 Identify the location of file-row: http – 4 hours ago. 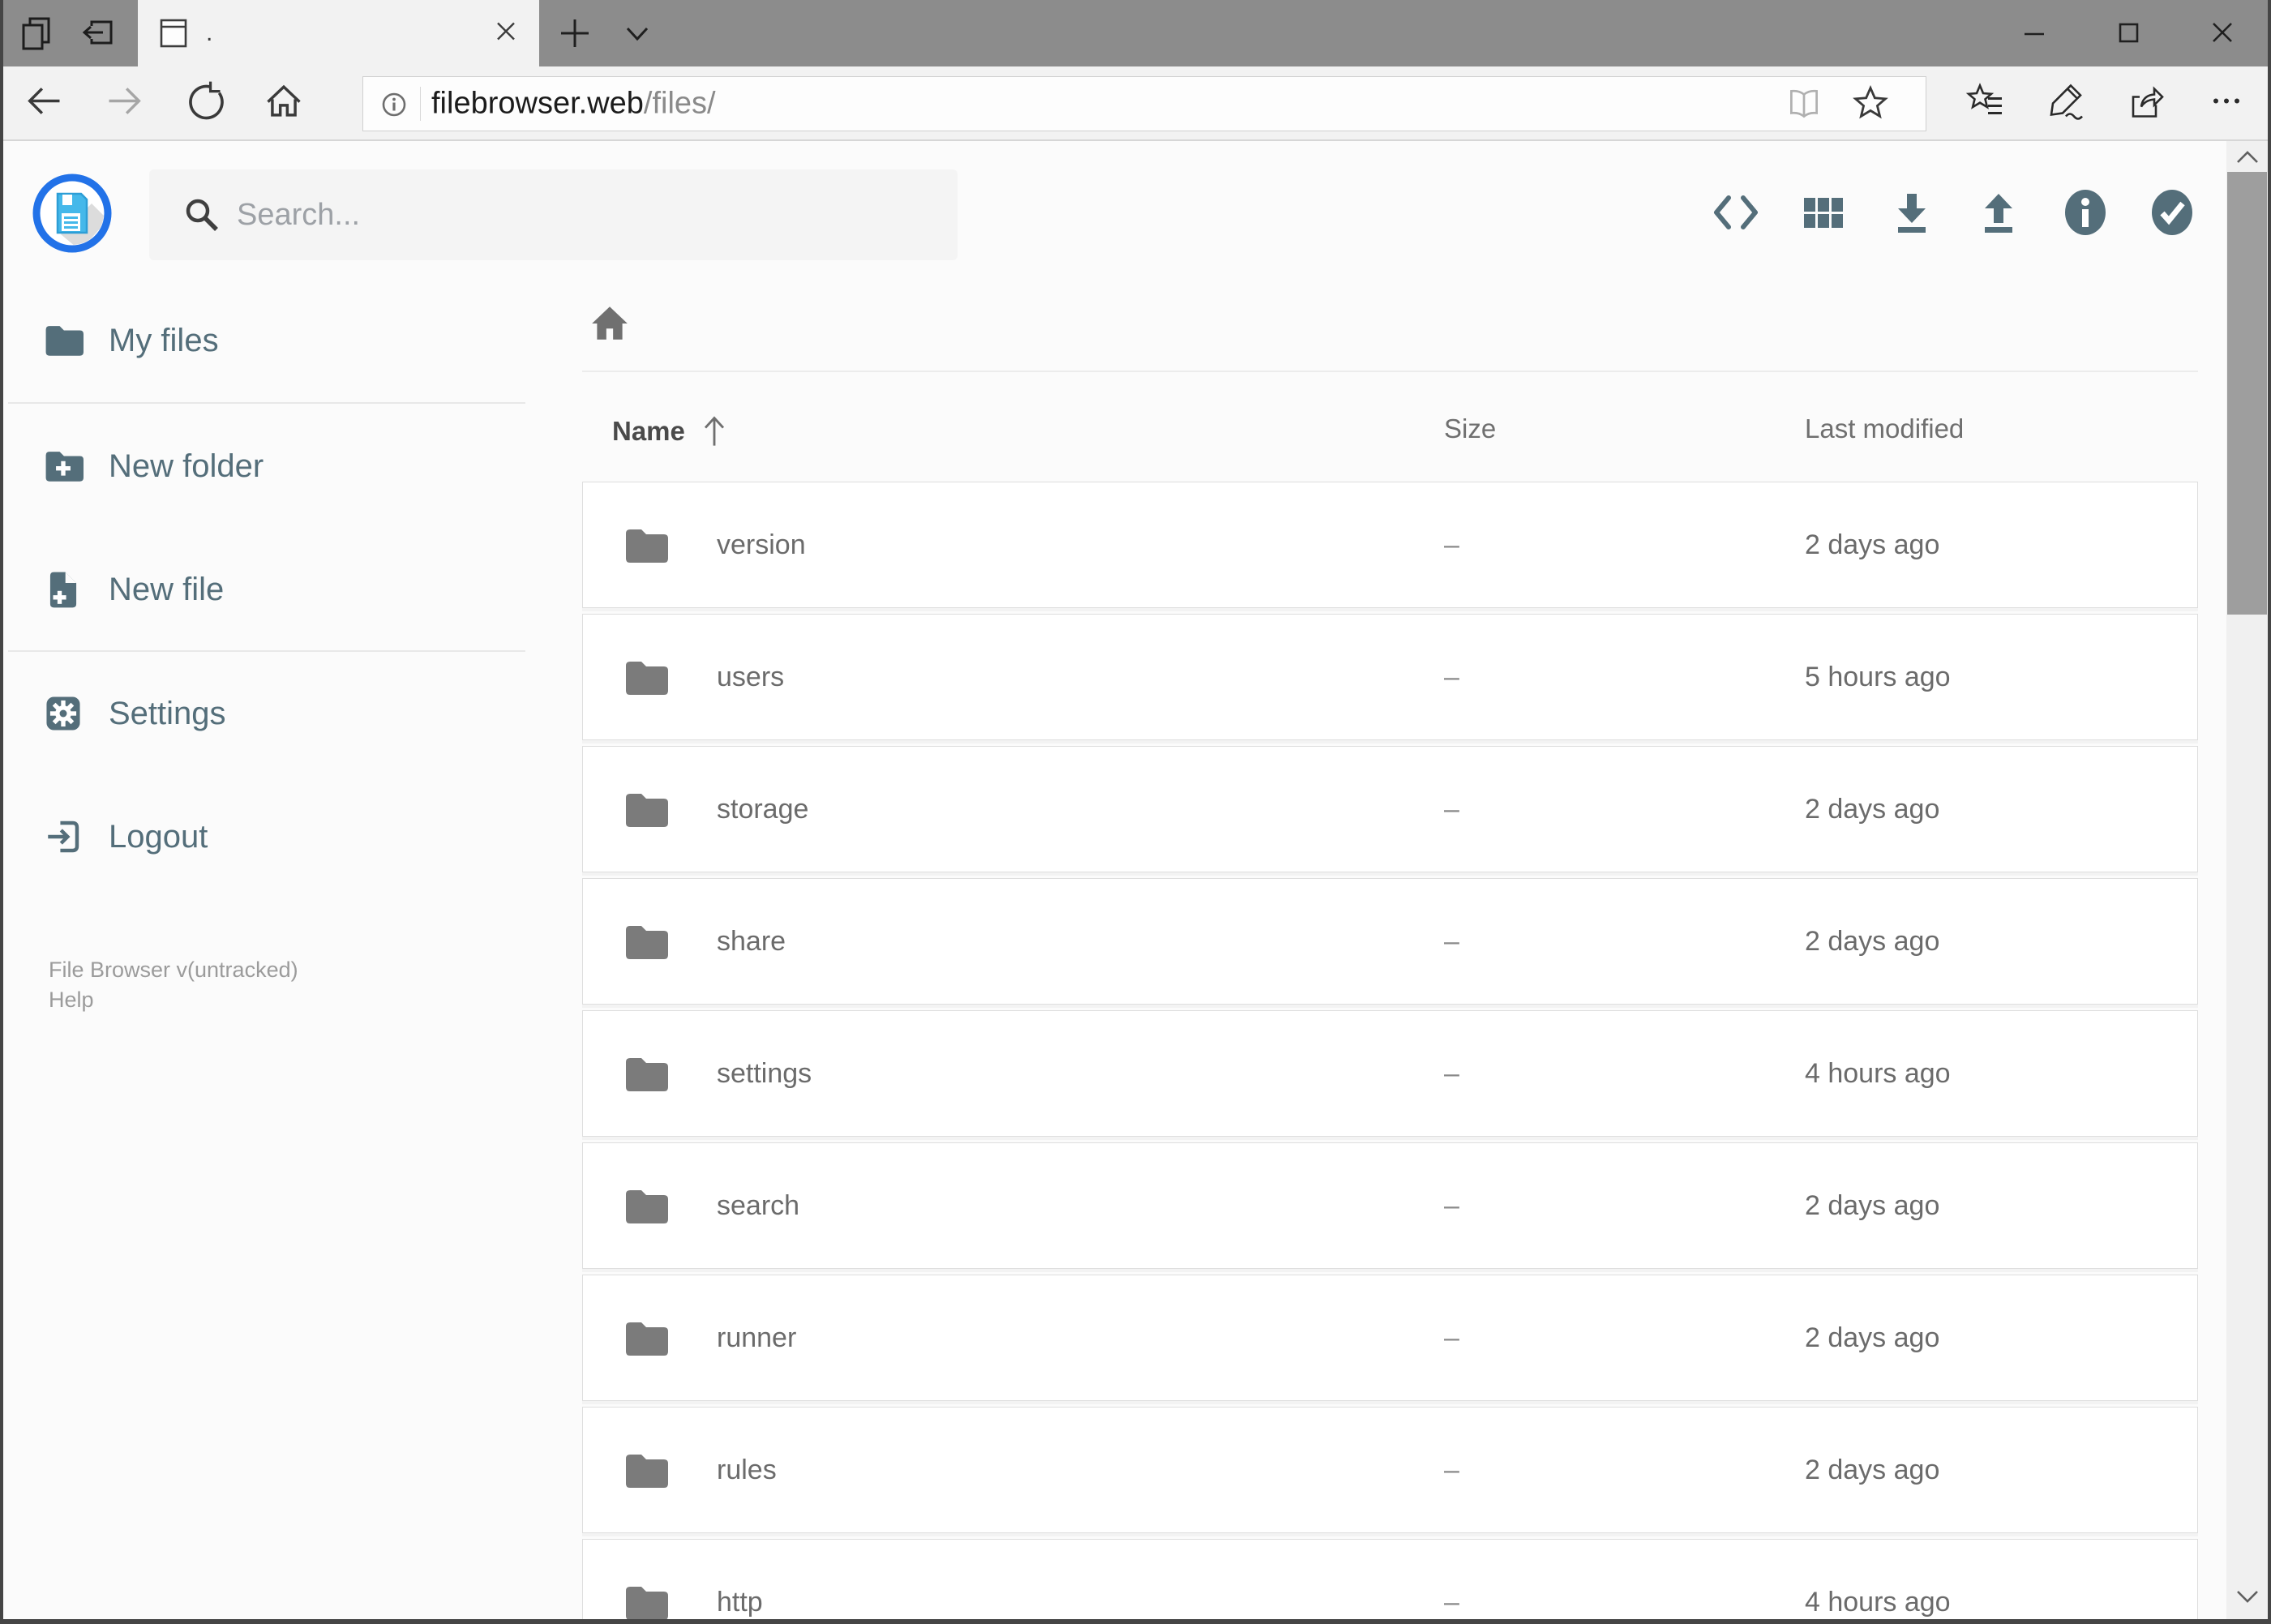
(1390, 1582).